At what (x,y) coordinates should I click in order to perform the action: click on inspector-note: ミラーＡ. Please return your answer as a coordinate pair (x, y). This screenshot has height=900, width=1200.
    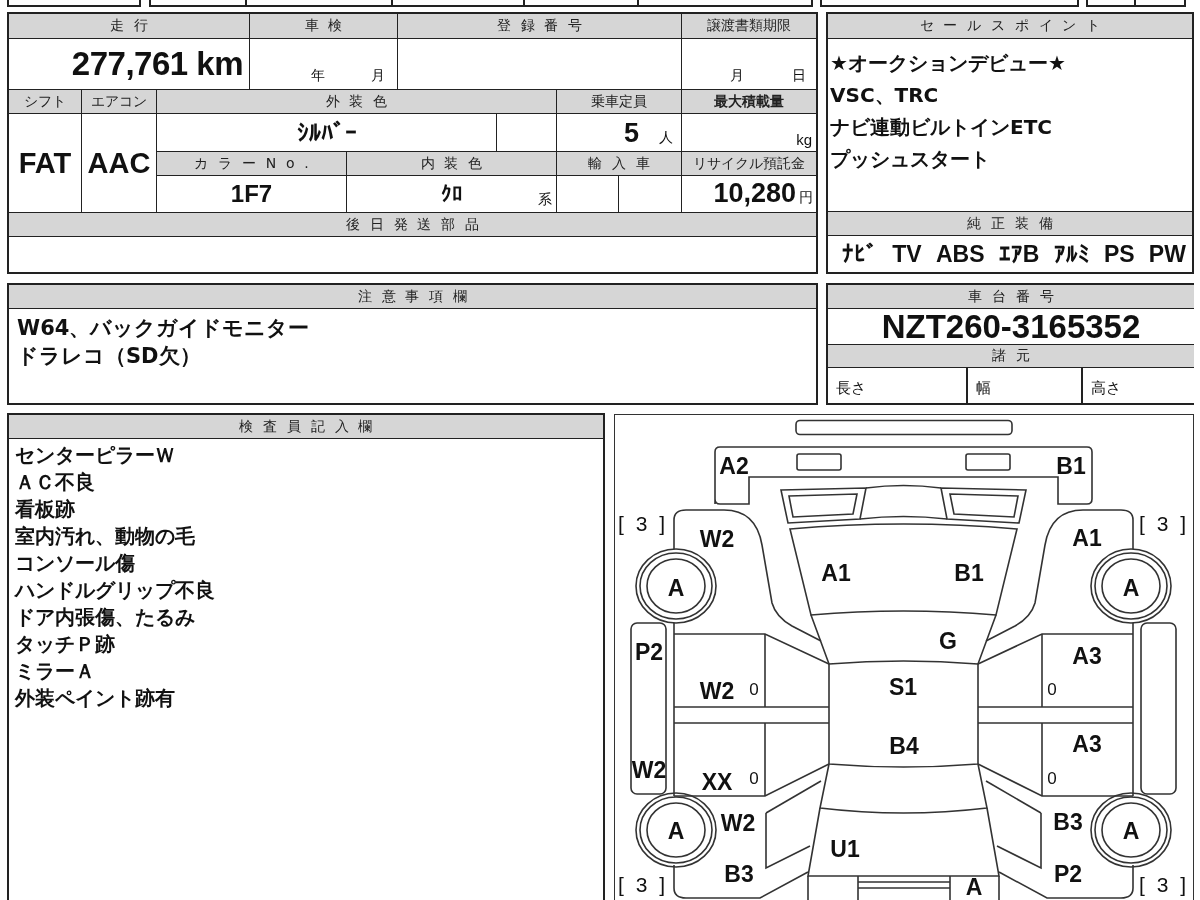
    Looking at the image, I should click on (55, 671).